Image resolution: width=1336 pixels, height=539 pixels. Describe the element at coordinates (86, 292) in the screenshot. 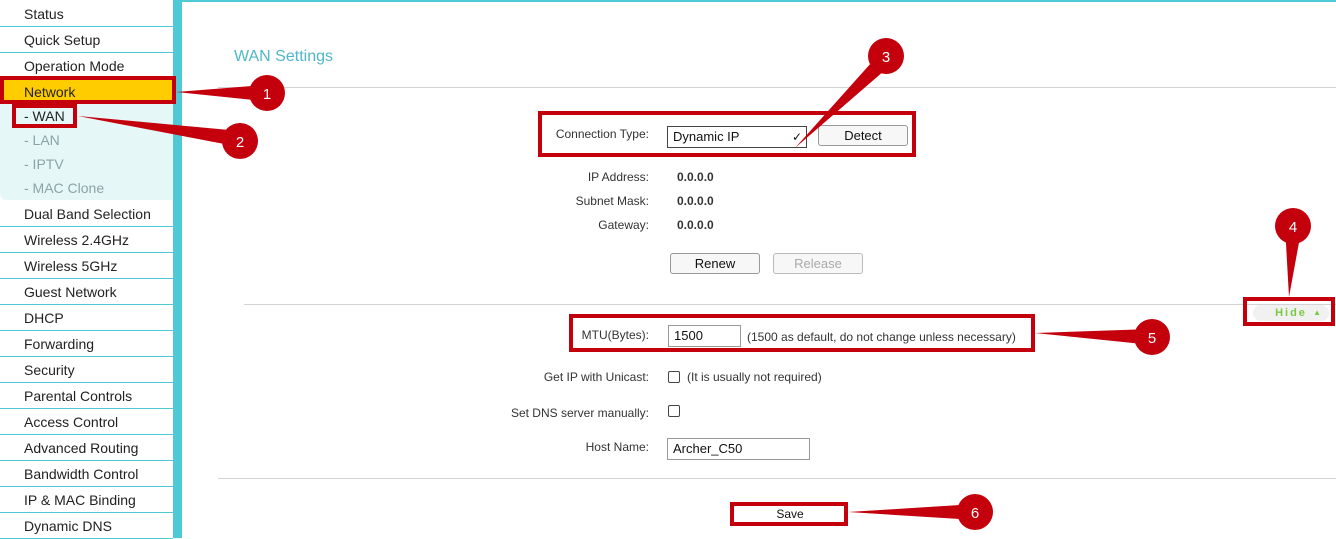

I see `sidebar-item-guest-network: Guest Network` at that location.